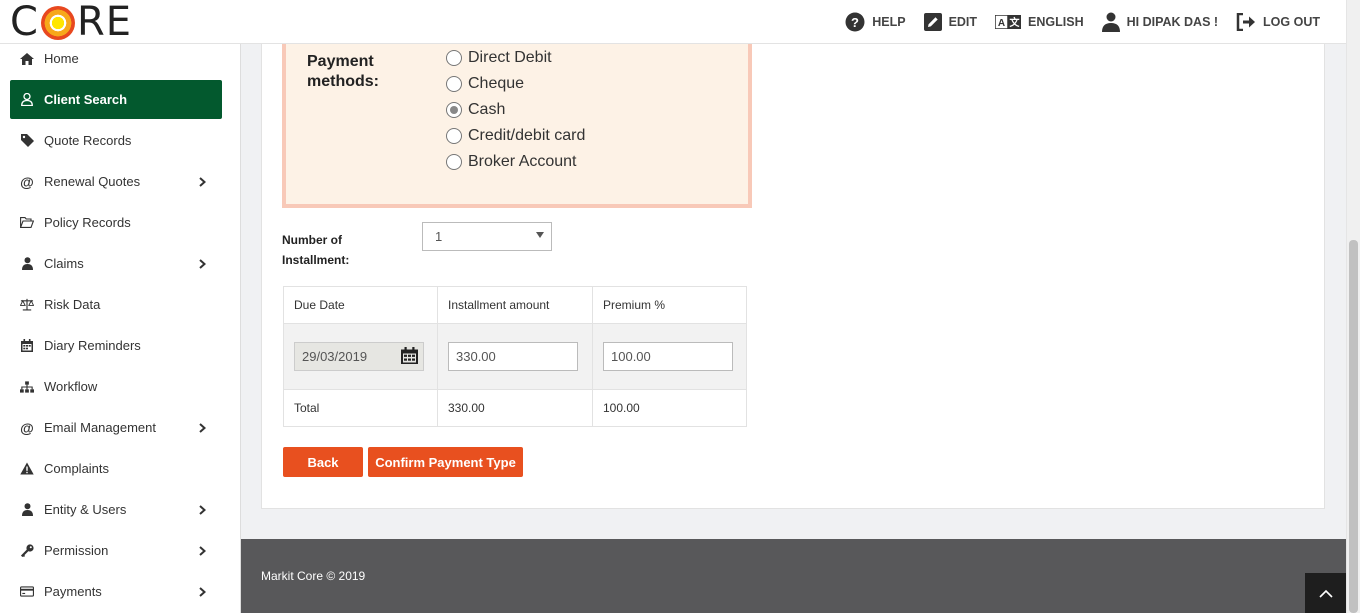 Image resolution: width=1360 pixels, height=613 pixels. Describe the element at coordinates (522, 161) in the screenshot. I see `radio-label: Broker Account` at that location.